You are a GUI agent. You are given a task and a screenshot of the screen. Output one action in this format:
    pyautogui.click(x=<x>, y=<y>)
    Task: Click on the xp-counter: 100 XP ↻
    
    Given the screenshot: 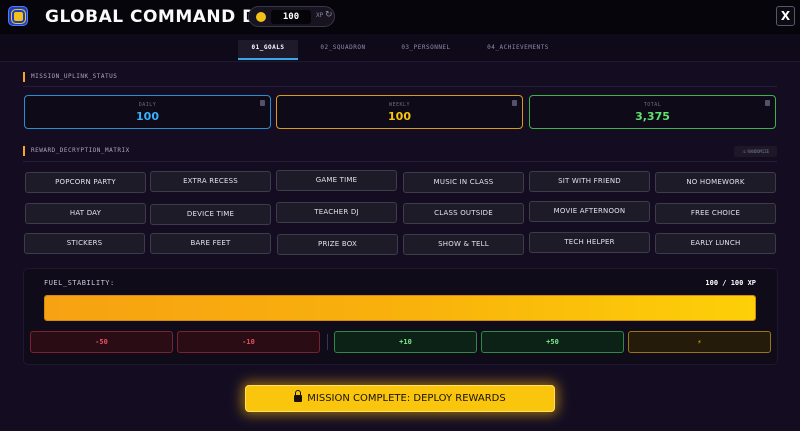 What is the action you would take?
    pyautogui.click(x=291, y=16)
    